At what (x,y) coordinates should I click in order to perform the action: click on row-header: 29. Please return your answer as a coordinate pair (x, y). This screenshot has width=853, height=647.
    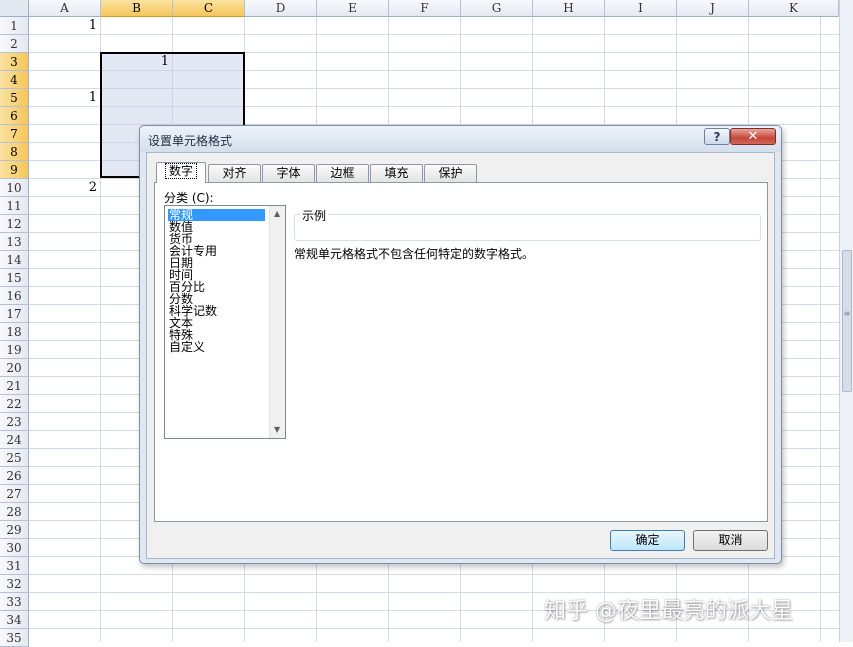
    Looking at the image, I should click on (14, 530).